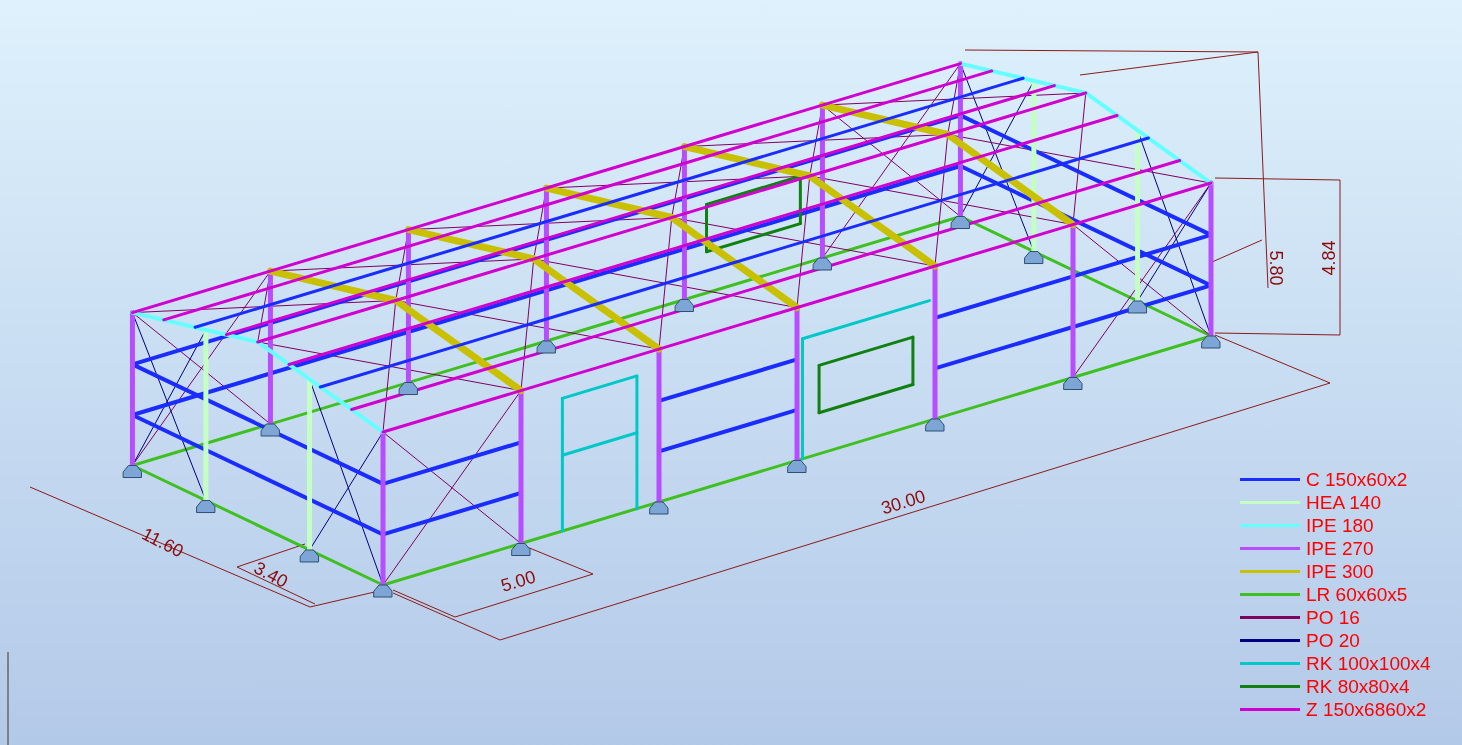 This screenshot has width=1462, height=745. What do you see at coordinates (1366, 709) in the screenshot?
I see `legend-label: Z 150x6860x2` at bounding box center [1366, 709].